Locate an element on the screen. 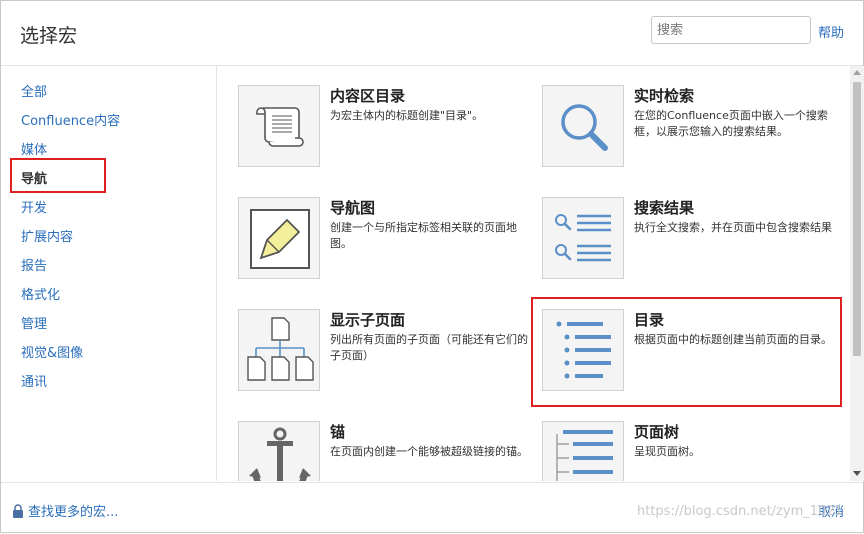 The width and height of the screenshot is (864, 534). scroll-icon is located at coordinates (279, 126).